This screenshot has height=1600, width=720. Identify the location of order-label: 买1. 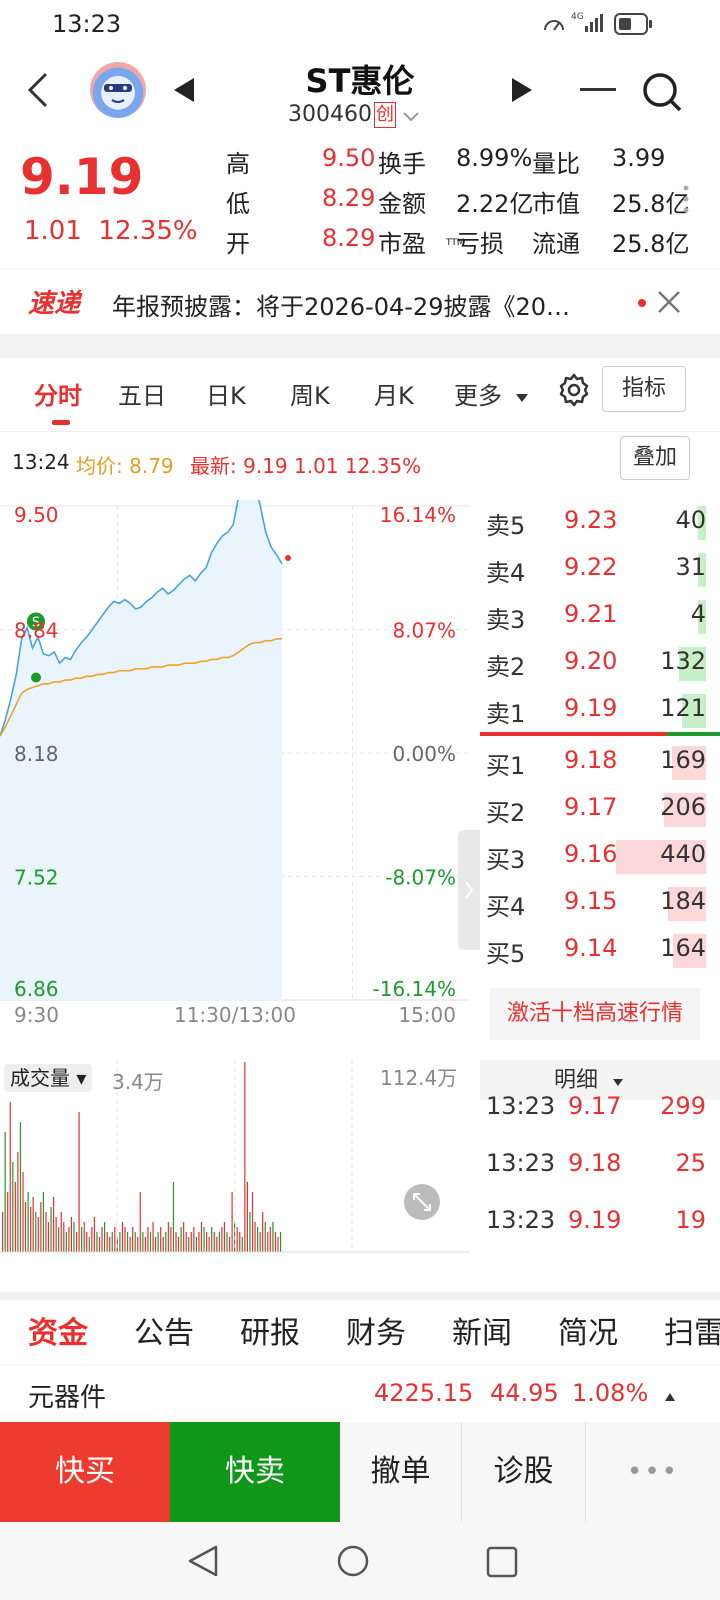
(506, 766).